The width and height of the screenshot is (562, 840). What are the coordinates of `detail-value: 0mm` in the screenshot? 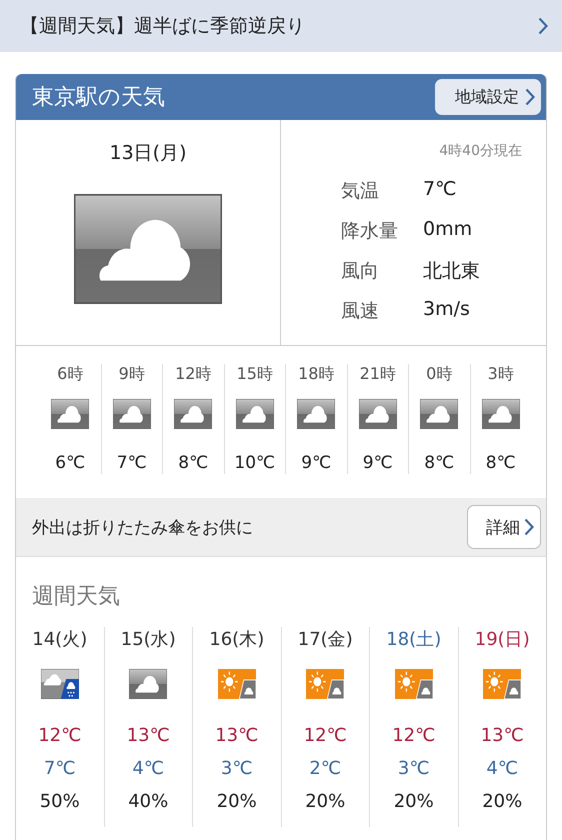 It's located at (448, 230).